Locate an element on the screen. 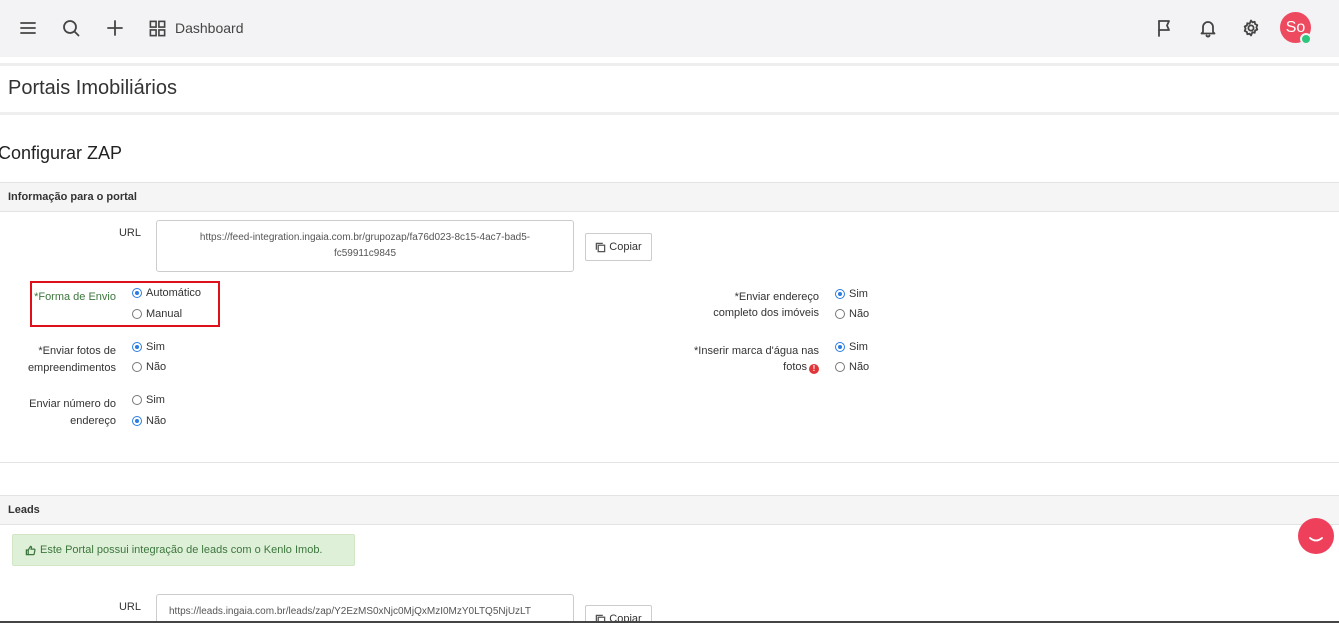  section-heading-info: Informação para o portal is located at coordinates (669, 197).